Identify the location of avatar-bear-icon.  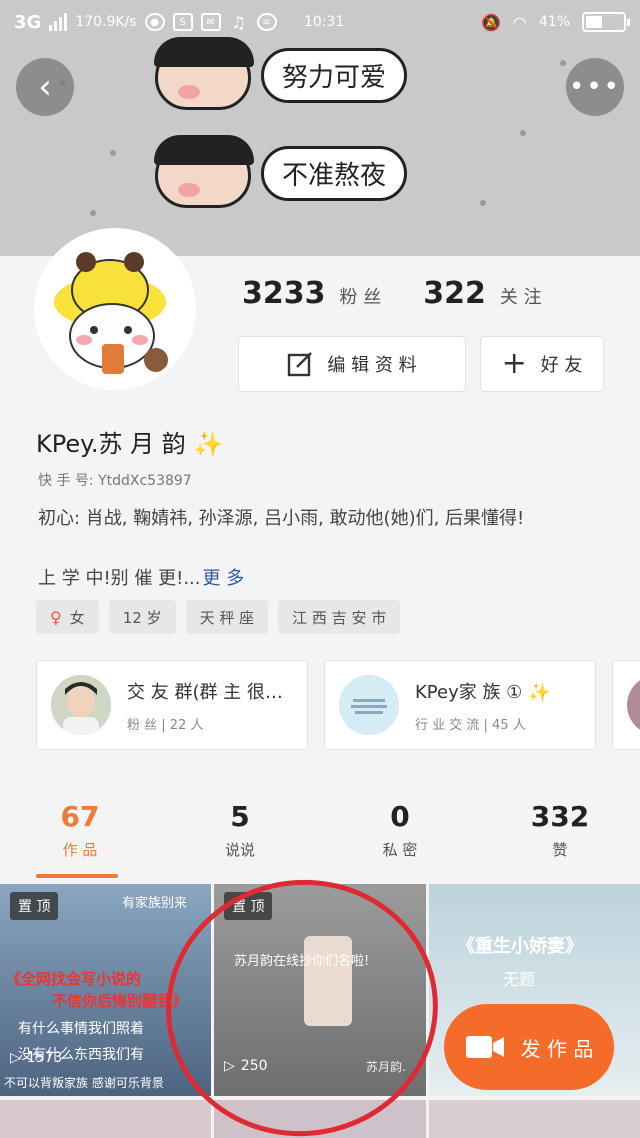
(115, 309).